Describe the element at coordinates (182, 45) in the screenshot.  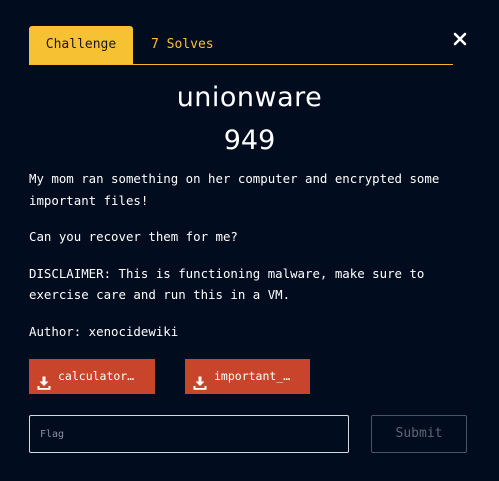
I see `tab-solves: 7 Solves` at that location.